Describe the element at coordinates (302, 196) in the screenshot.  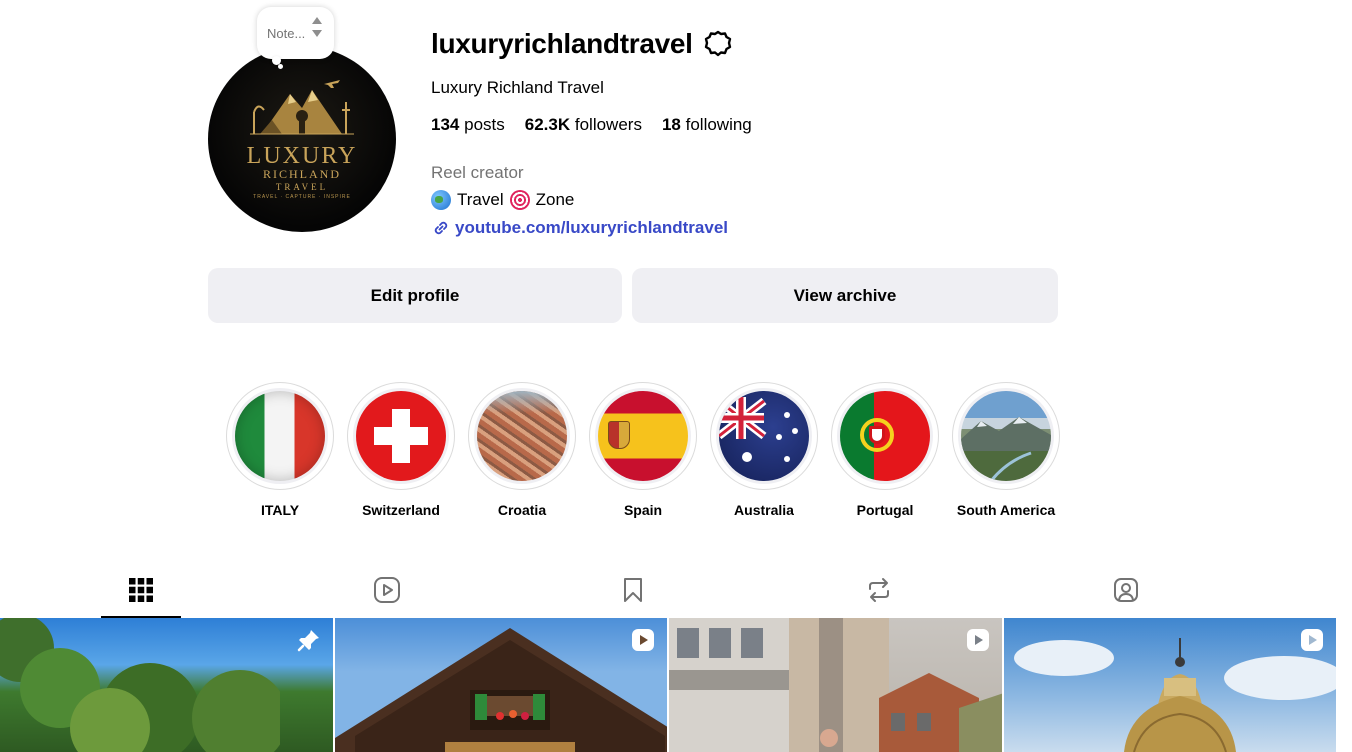
I see `logo-tagline: TRAVEL · CAPTURE · INSPIRE` at that location.